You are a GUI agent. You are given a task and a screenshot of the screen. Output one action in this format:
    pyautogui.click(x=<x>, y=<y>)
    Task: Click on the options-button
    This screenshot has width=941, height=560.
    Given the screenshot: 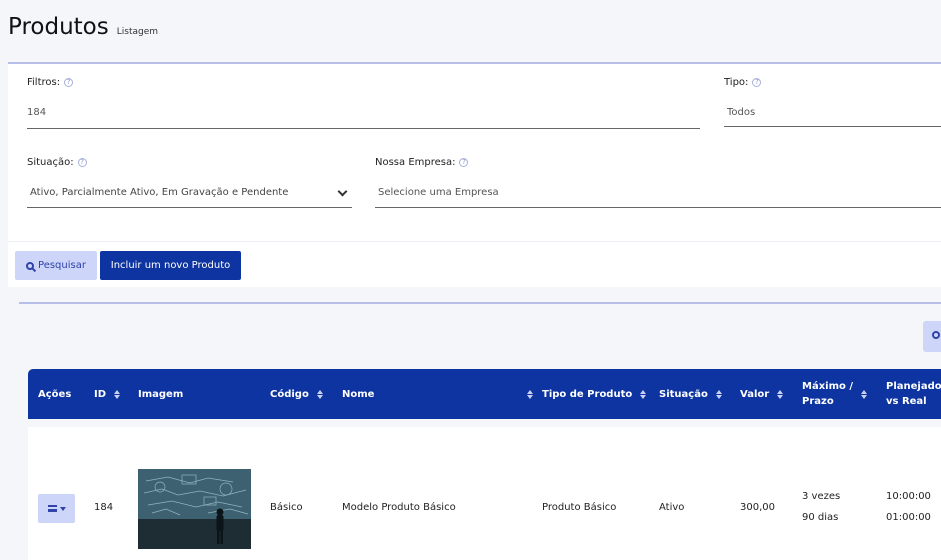 What is the action you would take?
    pyautogui.click(x=932, y=336)
    